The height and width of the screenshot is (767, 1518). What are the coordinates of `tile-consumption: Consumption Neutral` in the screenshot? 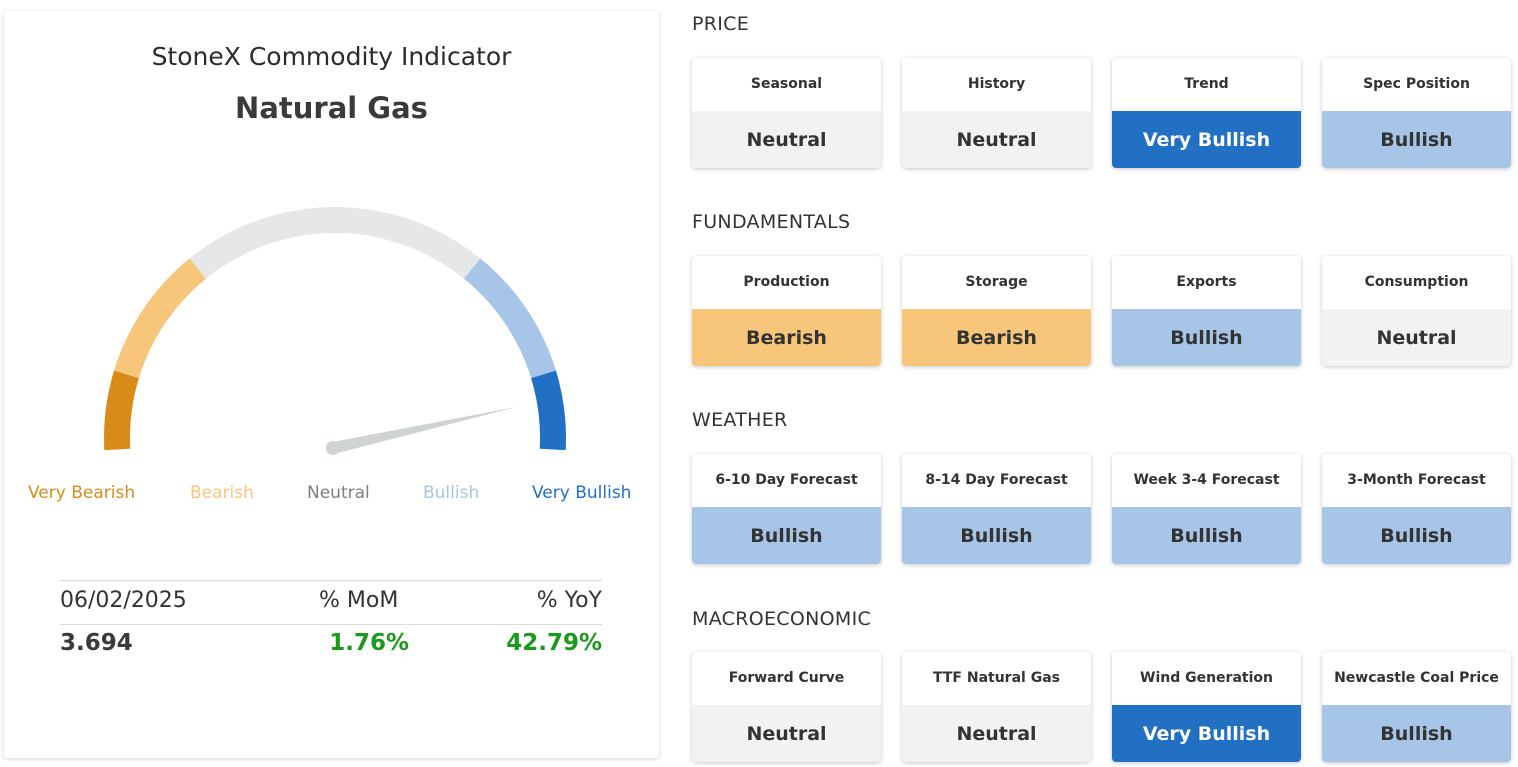 It's located at (1416, 311).